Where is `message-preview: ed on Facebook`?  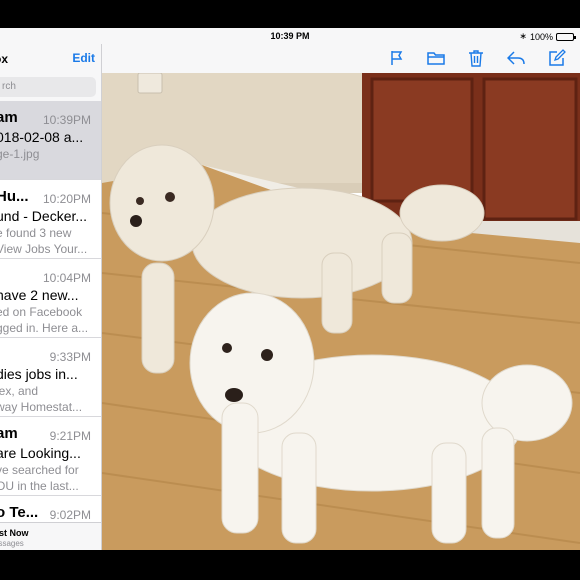
message-preview: ed on Facebook is located at coordinates (41, 312).